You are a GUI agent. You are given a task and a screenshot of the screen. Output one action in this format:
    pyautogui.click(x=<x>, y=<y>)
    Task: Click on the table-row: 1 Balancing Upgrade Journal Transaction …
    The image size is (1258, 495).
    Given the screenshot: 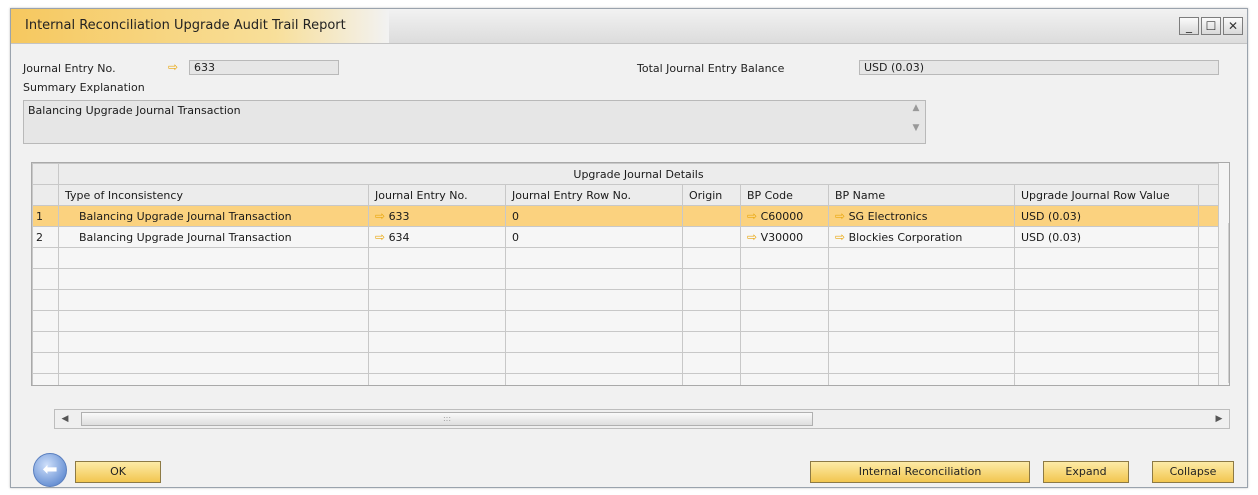 What is the action you would take?
    pyautogui.click(x=625, y=216)
    